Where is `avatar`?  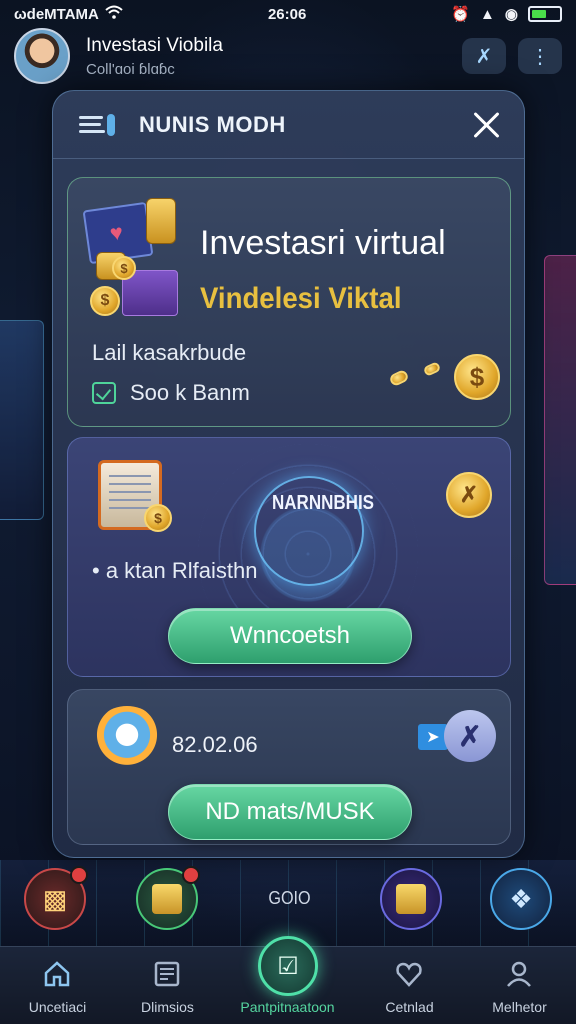 avatar is located at coordinates (42, 56).